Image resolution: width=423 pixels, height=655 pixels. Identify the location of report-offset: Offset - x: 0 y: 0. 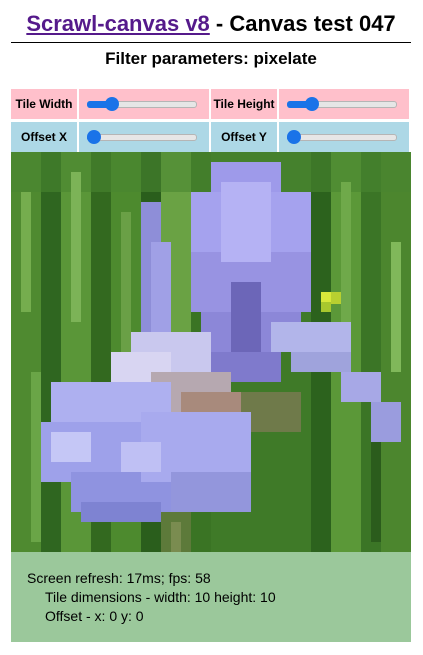
(94, 616).